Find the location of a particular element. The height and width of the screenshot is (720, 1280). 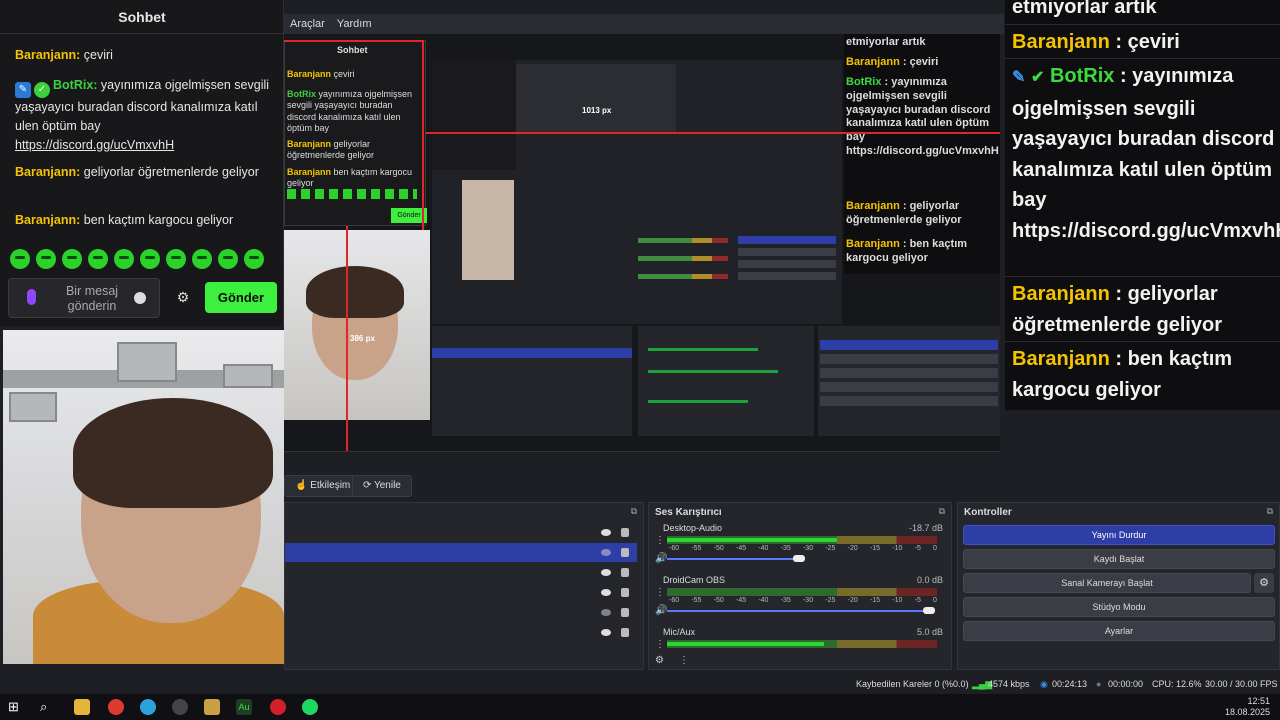

audition-icon: Au is located at coordinates (244, 707).